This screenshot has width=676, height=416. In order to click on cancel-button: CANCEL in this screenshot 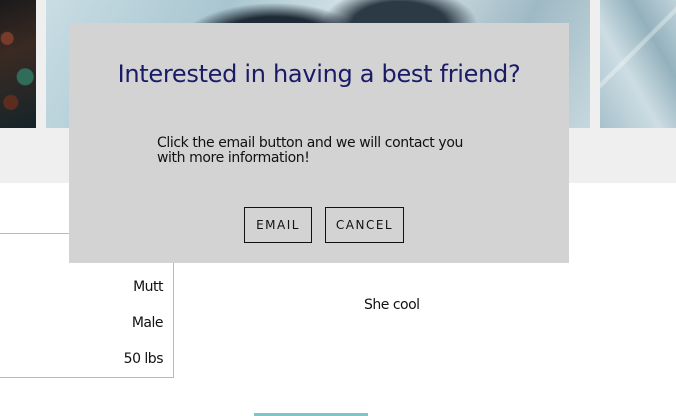, I will do `click(364, 225)`.